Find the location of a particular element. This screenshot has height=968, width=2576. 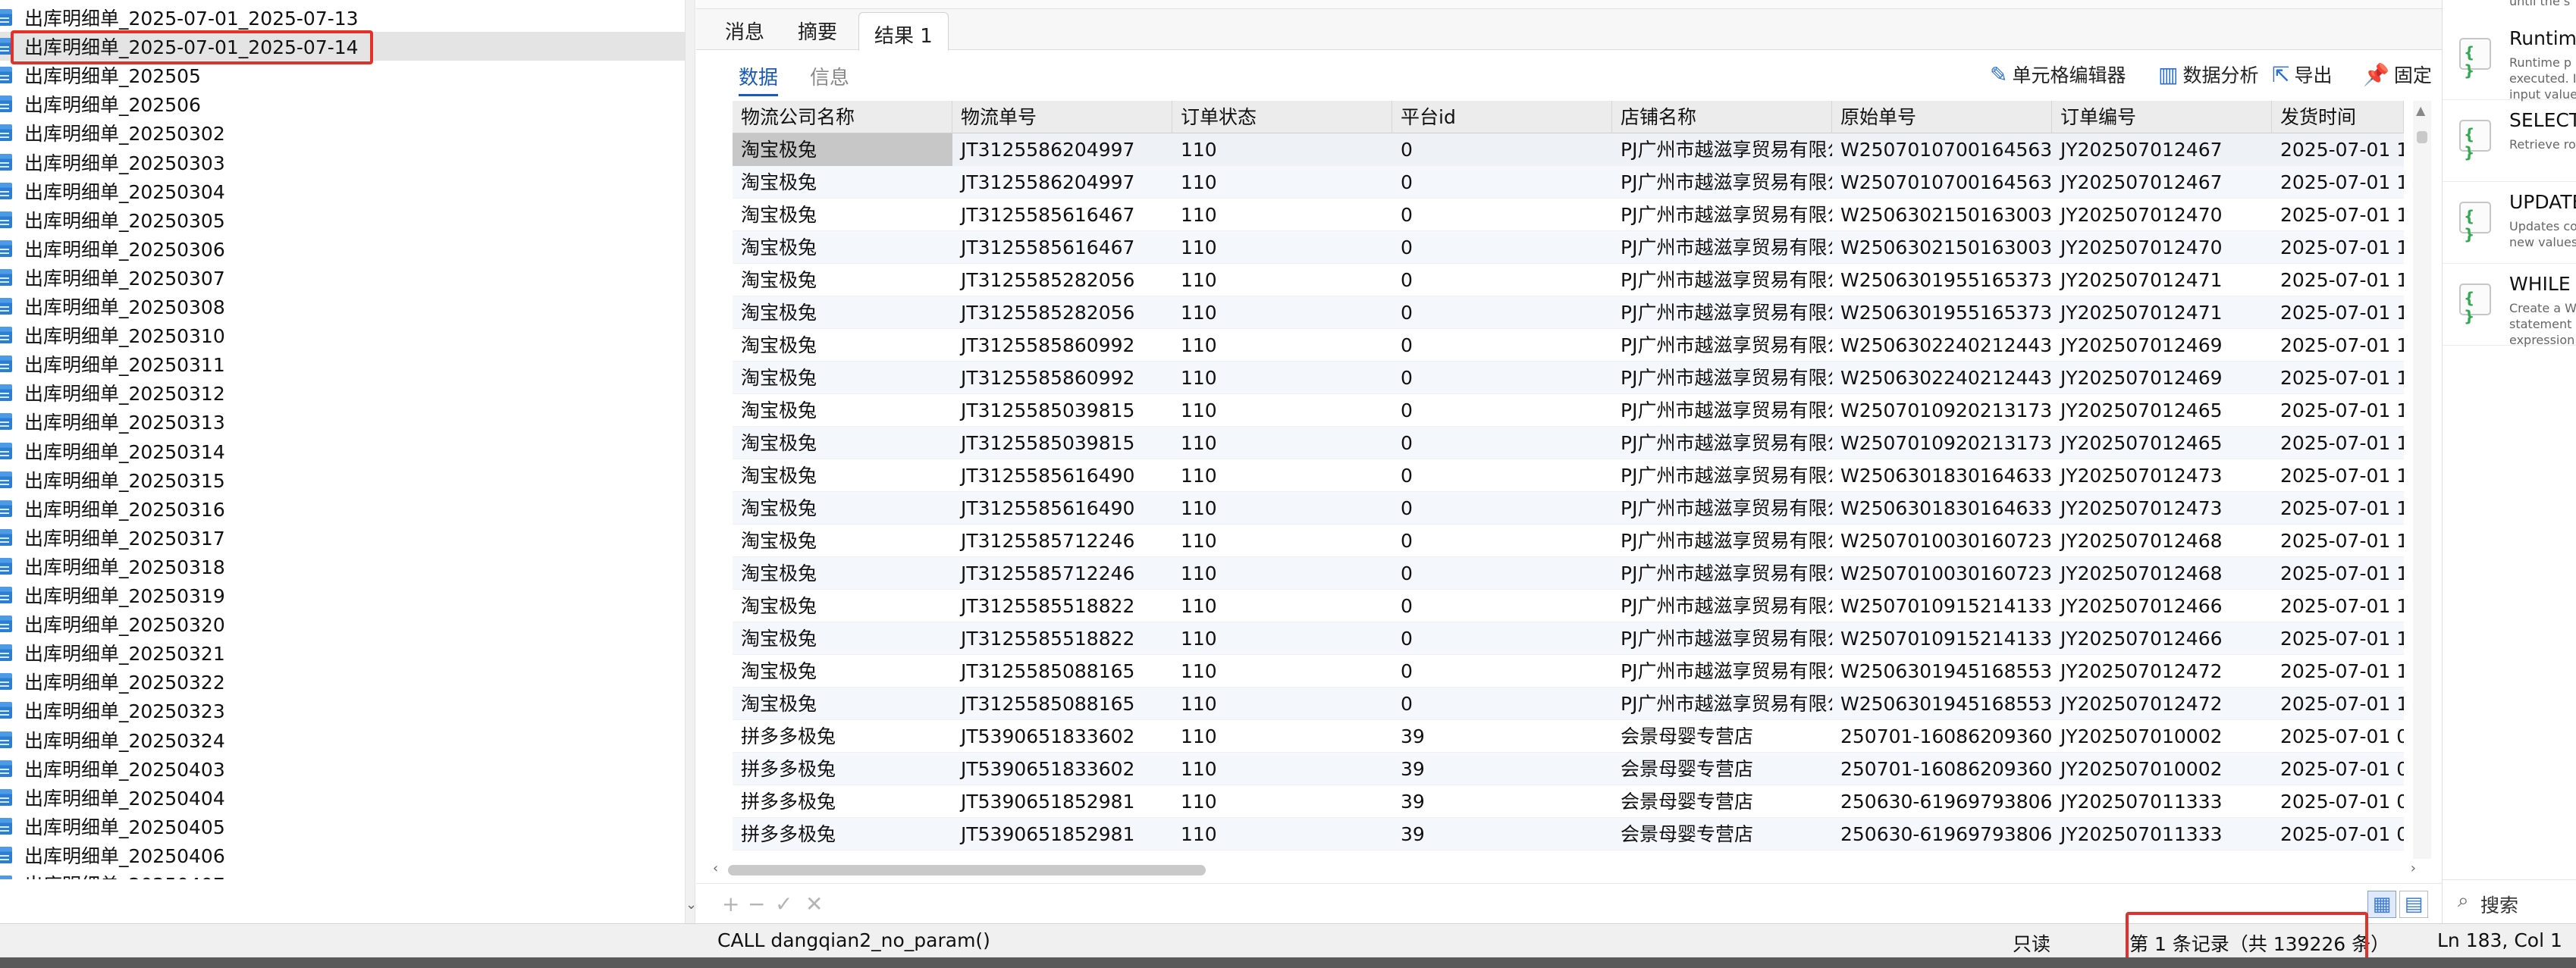

tree-item: 出库明细单_20250324 is located at coordinates (342, 739).